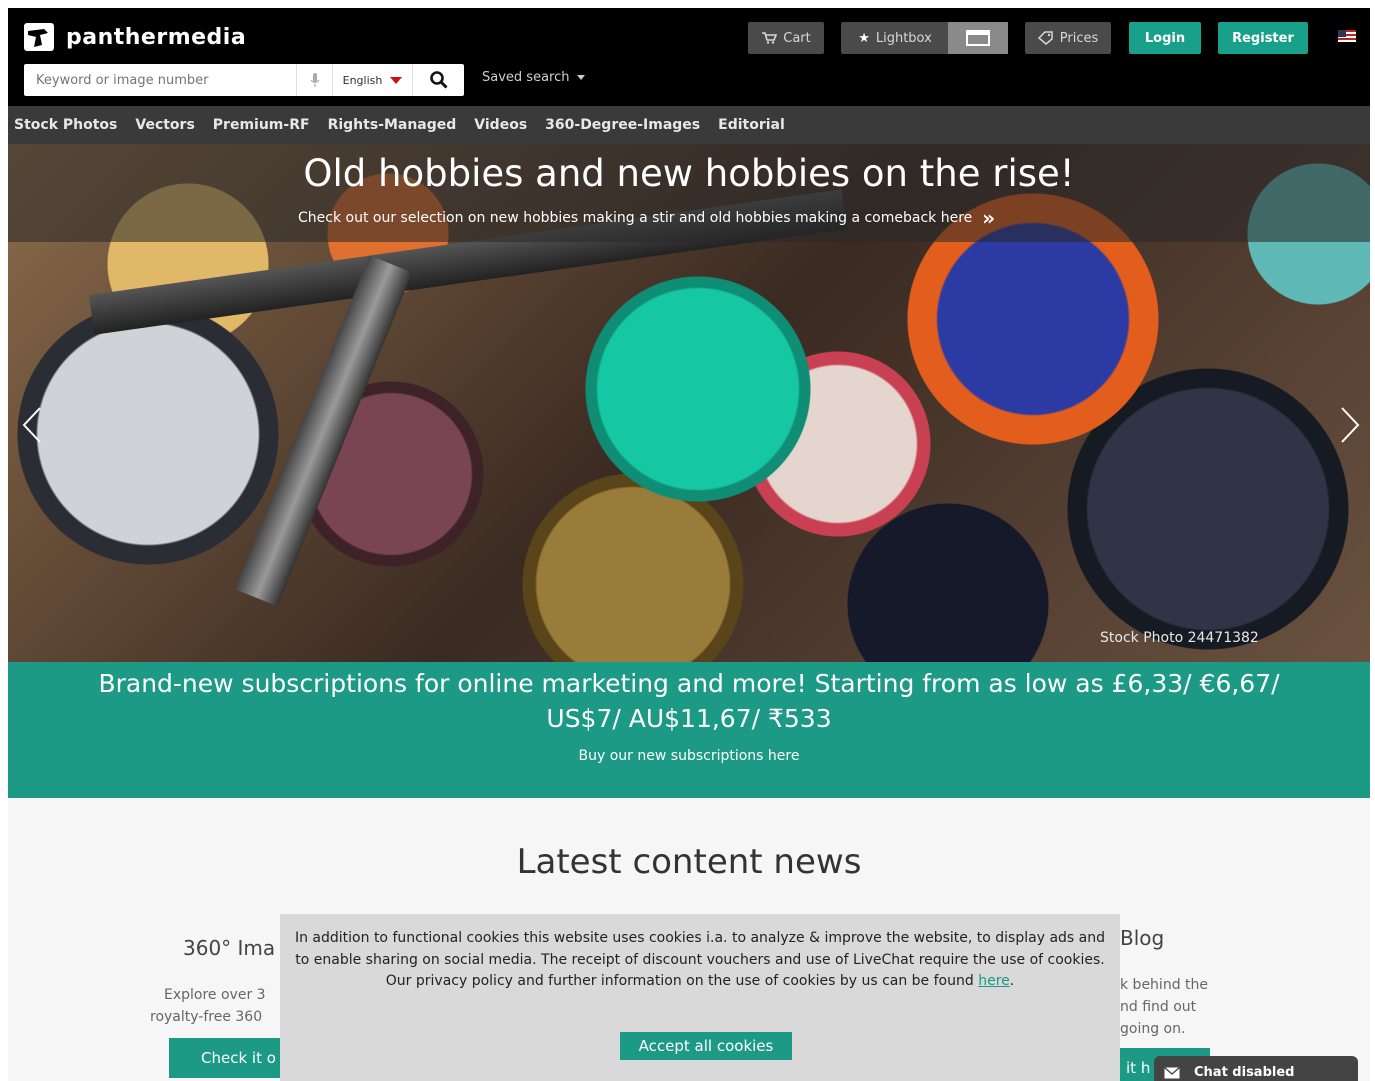 This screenshot has height=1081, width=1375. I want to click on promo-link: Buy our new subscriptions here, so click(689, 756).